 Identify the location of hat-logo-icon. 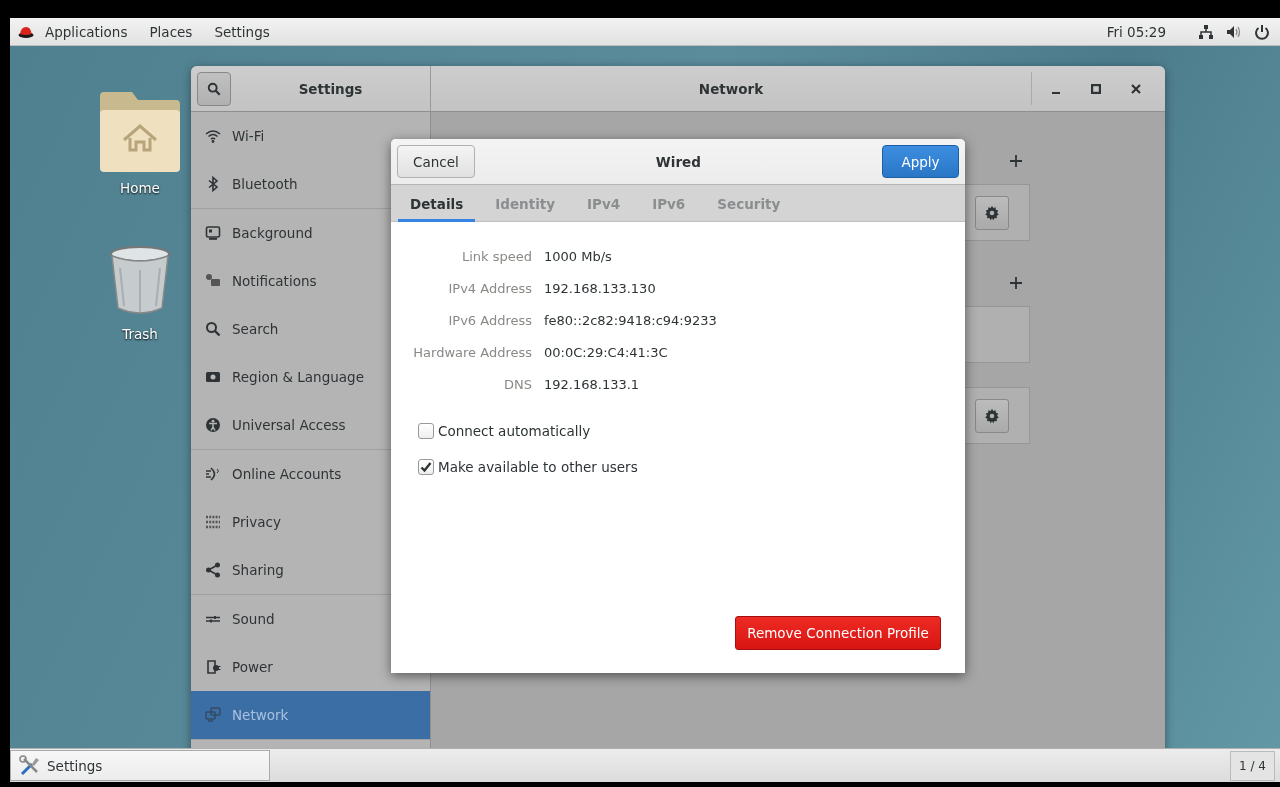
(26, 31).